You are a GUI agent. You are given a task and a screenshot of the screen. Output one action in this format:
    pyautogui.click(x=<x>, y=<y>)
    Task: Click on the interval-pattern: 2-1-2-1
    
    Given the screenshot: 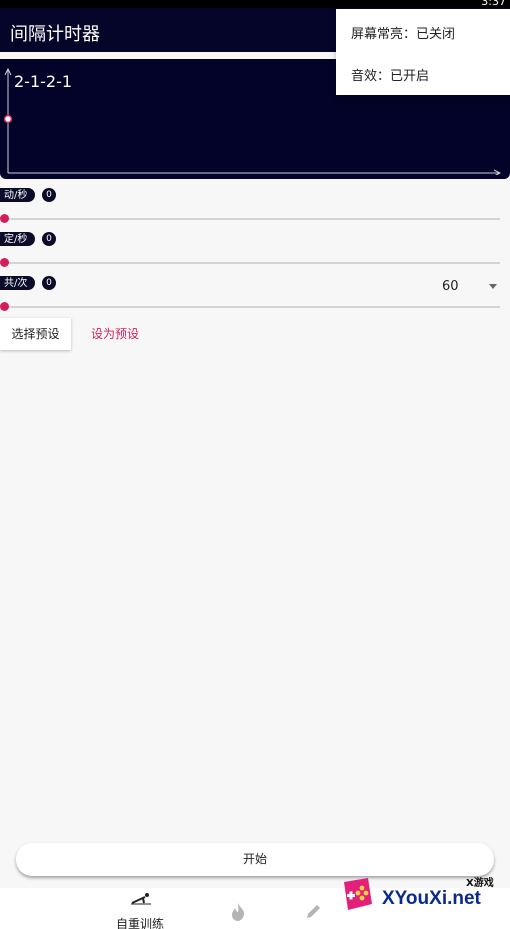 What is the action you would take?
    pyautogui.click(x=43, y=81)
    